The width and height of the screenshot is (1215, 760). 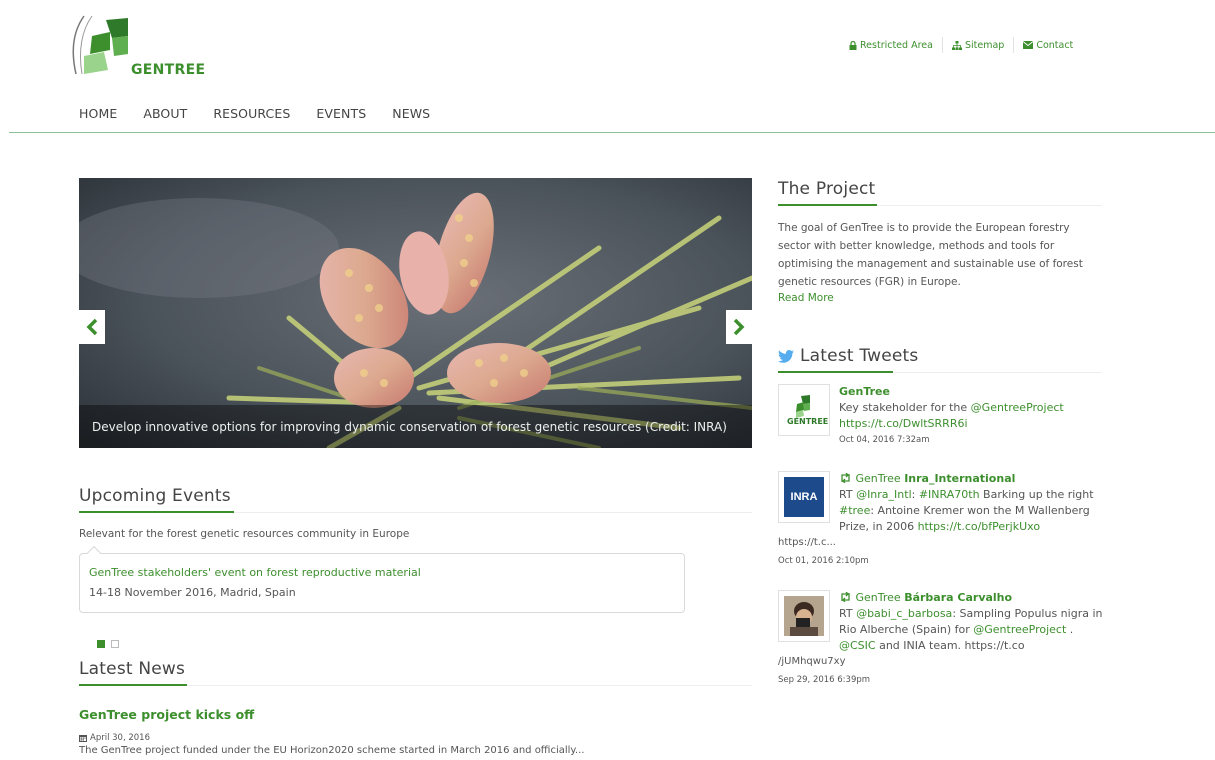 I want to click on restricted-area-label: Restricted Area, so click(x=896, y=45).